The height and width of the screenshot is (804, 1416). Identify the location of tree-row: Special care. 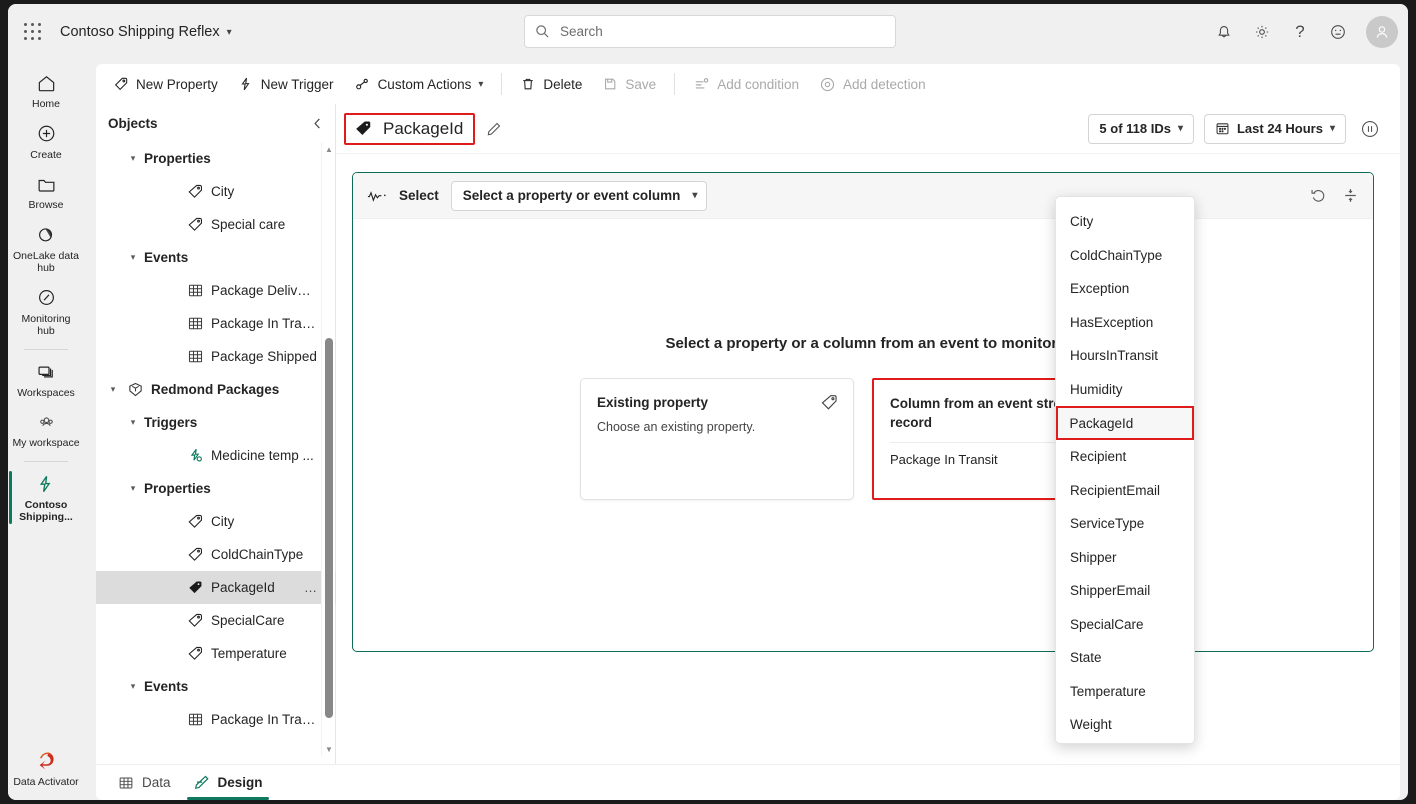
(216, 224).